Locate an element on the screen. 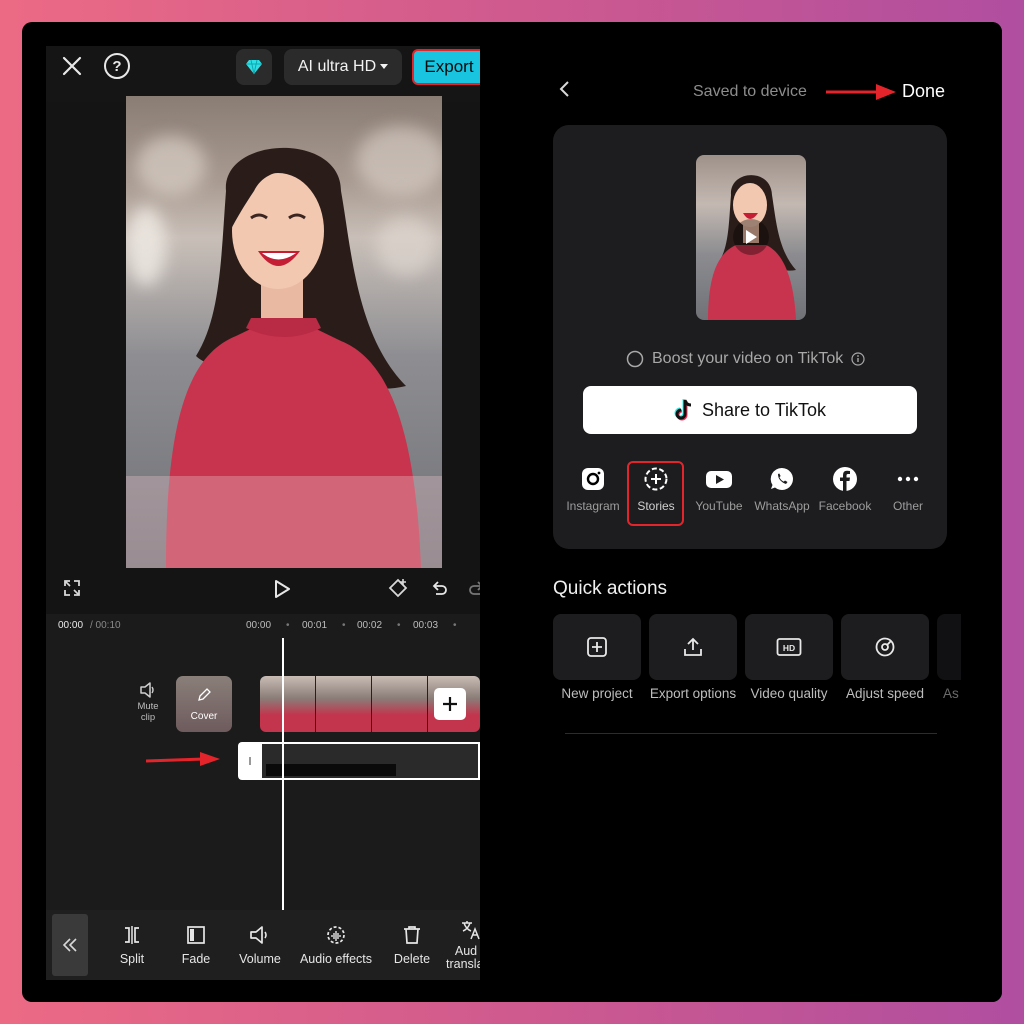 Image resolution: width=1024 pixels, height=1024 pixels. export-options-button is located at coordinates (693, 647).